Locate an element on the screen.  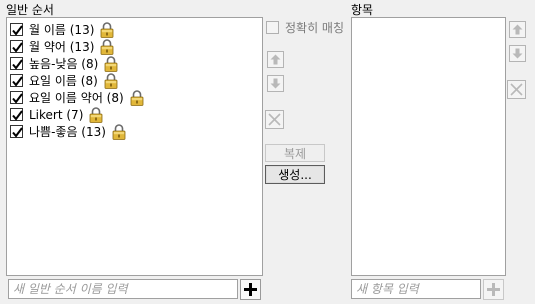
list-item: 월 약어 (13) is located at coordinates (62, 46).